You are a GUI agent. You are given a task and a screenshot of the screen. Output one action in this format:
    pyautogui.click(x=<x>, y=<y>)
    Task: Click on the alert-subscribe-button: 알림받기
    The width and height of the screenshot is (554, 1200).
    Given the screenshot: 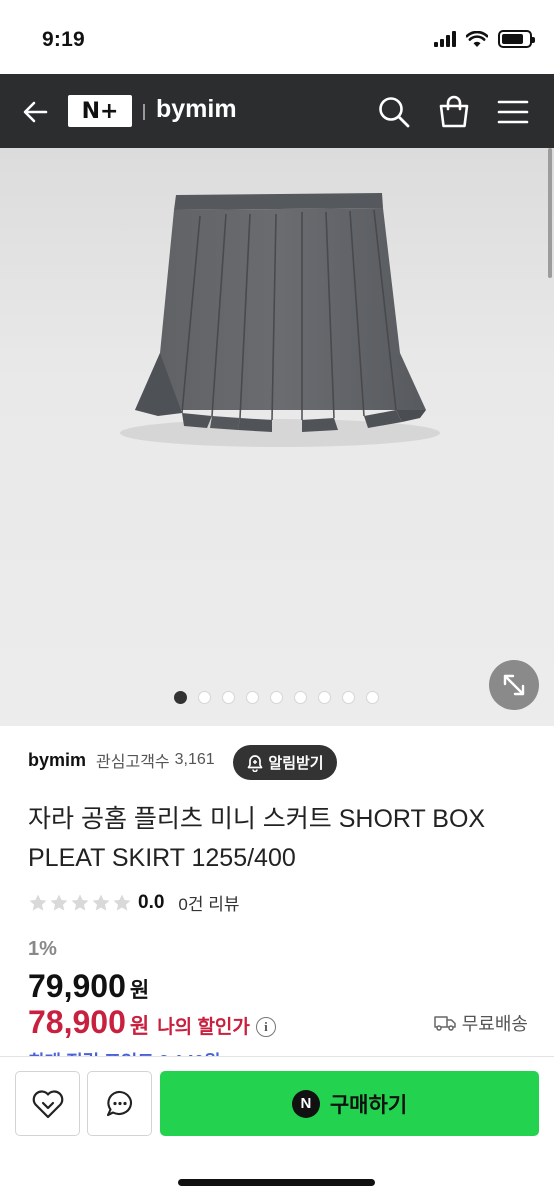 What is the action you would take?
    pyautogui.click(x=285, y=762)
    